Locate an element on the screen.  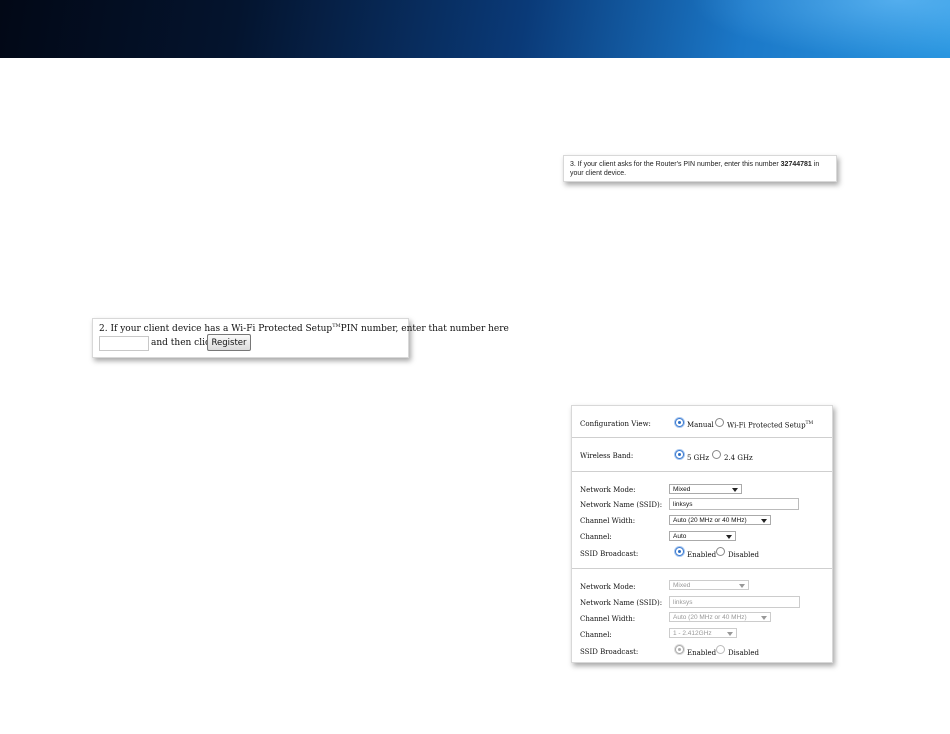
channel-width-label-24: Channel Width: is located at coordinates (608, 619).